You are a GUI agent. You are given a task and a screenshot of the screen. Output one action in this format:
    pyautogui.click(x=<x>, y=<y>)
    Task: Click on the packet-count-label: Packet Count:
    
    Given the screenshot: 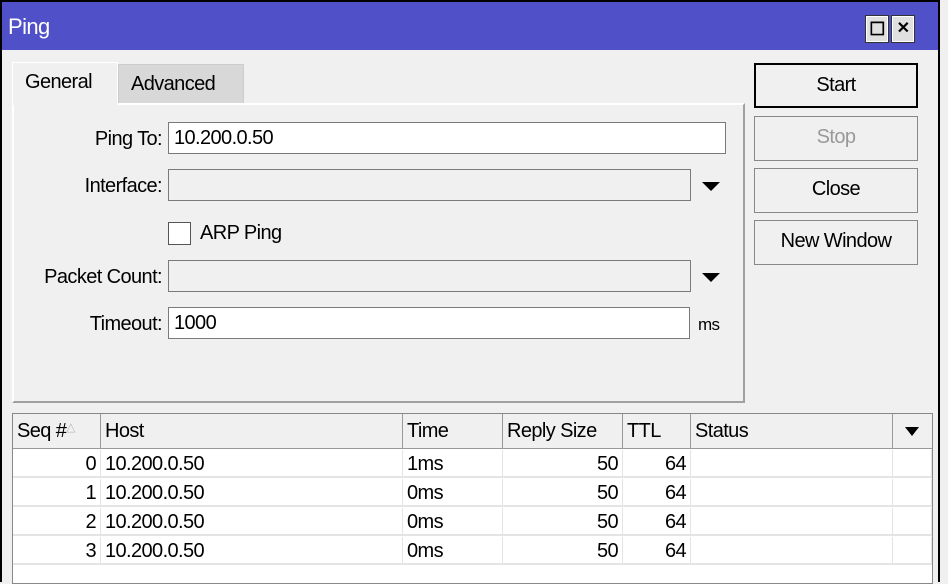 What is the action you would take?
    pyautogui.click(x=103, y=277)
    